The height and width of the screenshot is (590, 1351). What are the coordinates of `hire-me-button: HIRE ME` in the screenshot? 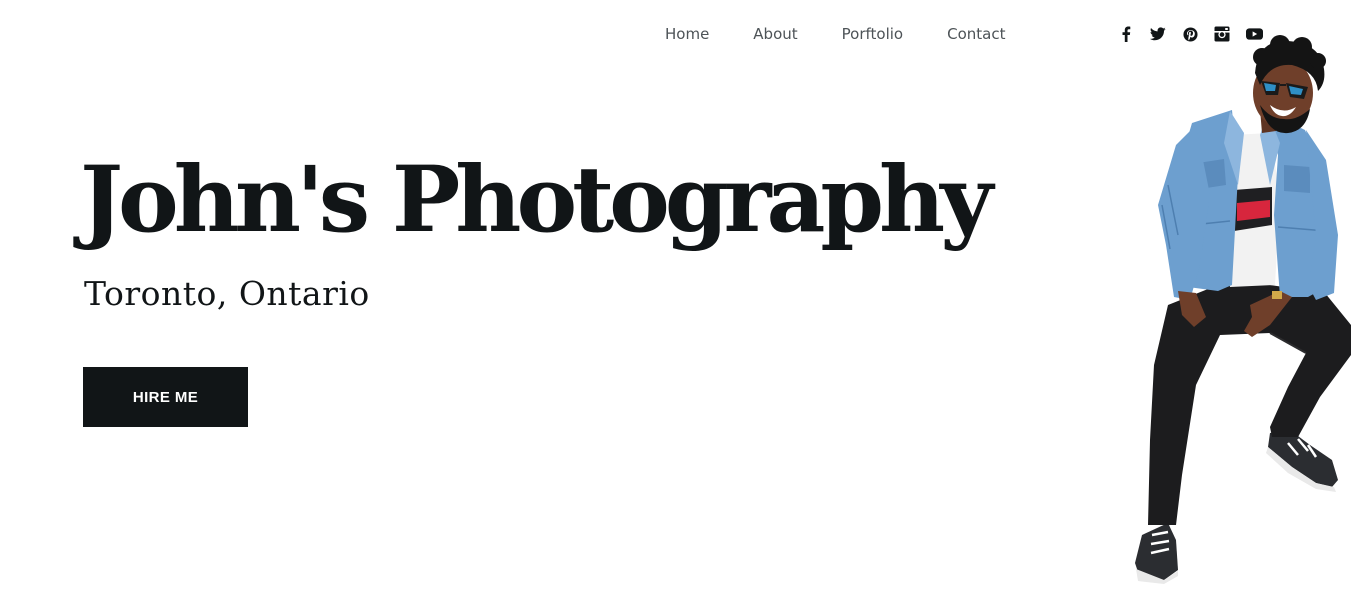 It's located at (165, 397).